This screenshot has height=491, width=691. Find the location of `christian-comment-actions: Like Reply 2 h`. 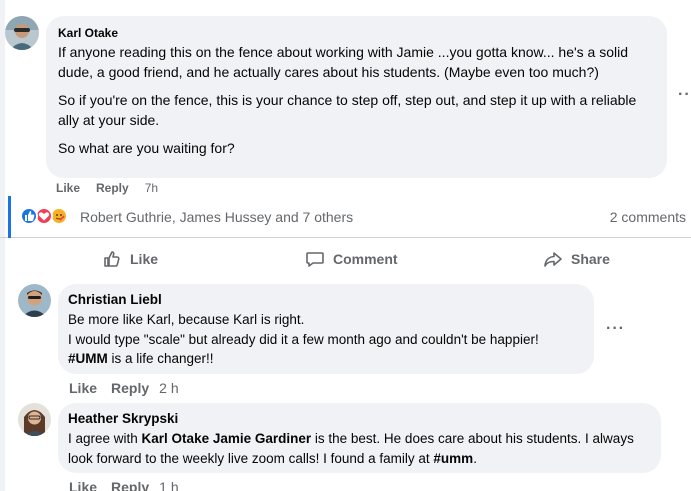

christian-comment-actions: Like Reply 2 h is located at coordinates (124, 388).